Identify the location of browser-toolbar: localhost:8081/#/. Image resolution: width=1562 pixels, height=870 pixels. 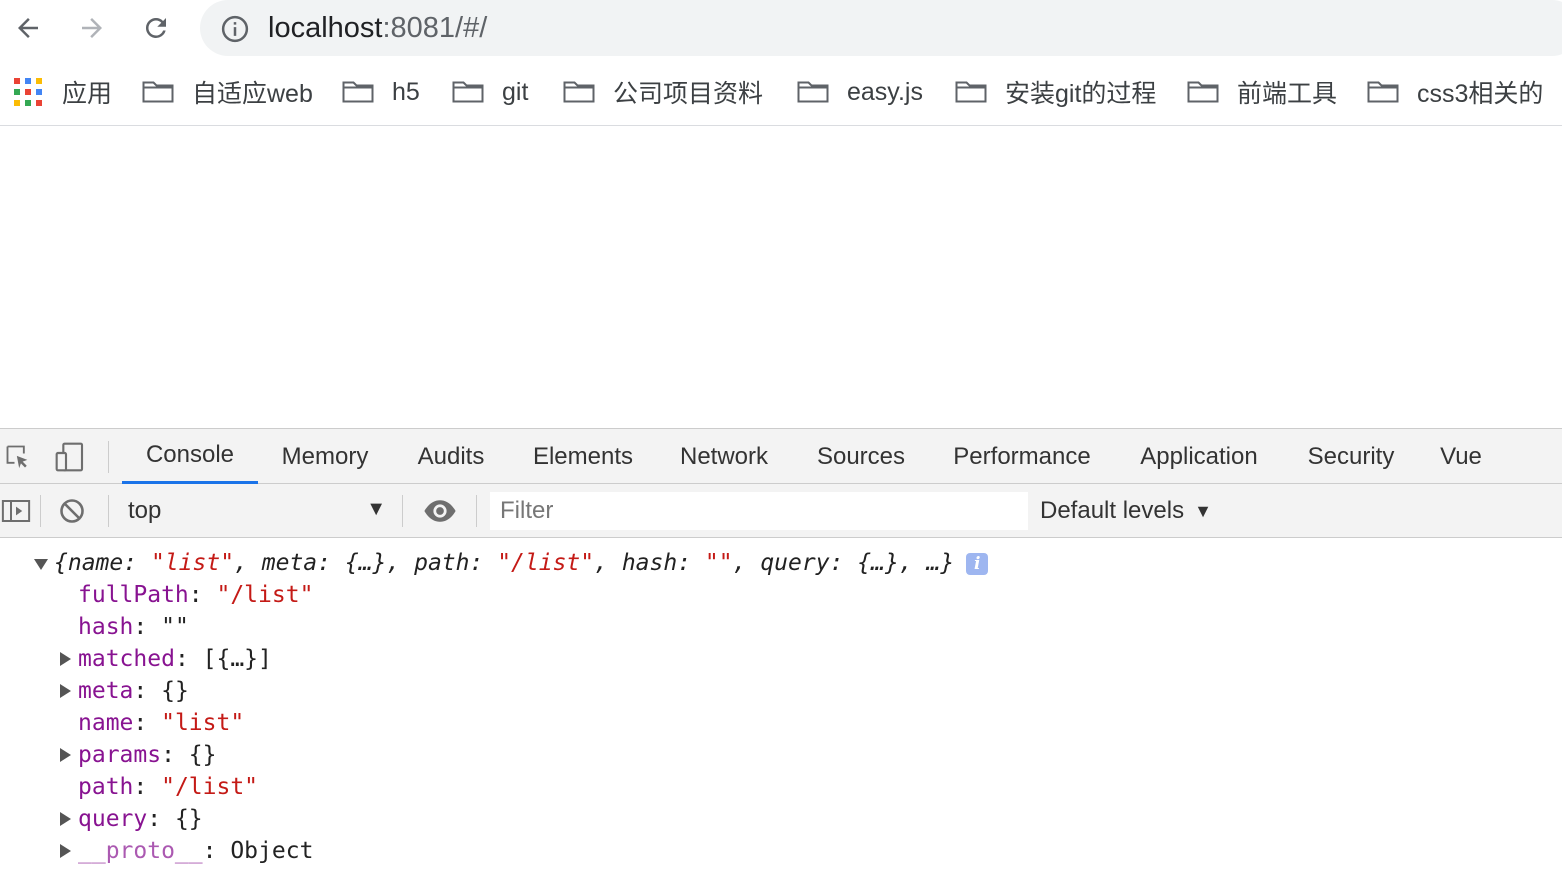
(781, 29).